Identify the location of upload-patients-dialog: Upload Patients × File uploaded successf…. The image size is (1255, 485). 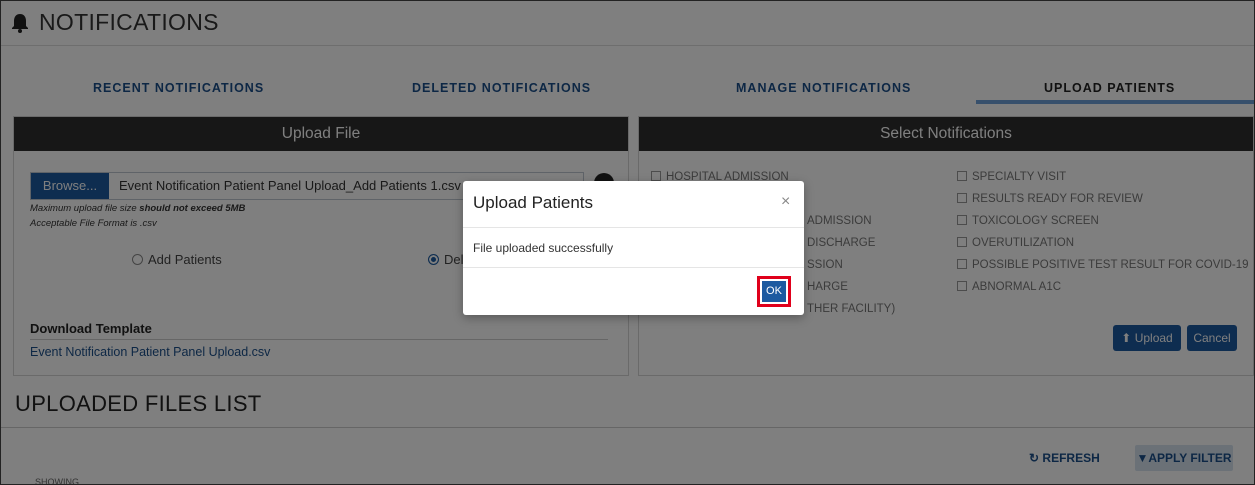
(633, 248).